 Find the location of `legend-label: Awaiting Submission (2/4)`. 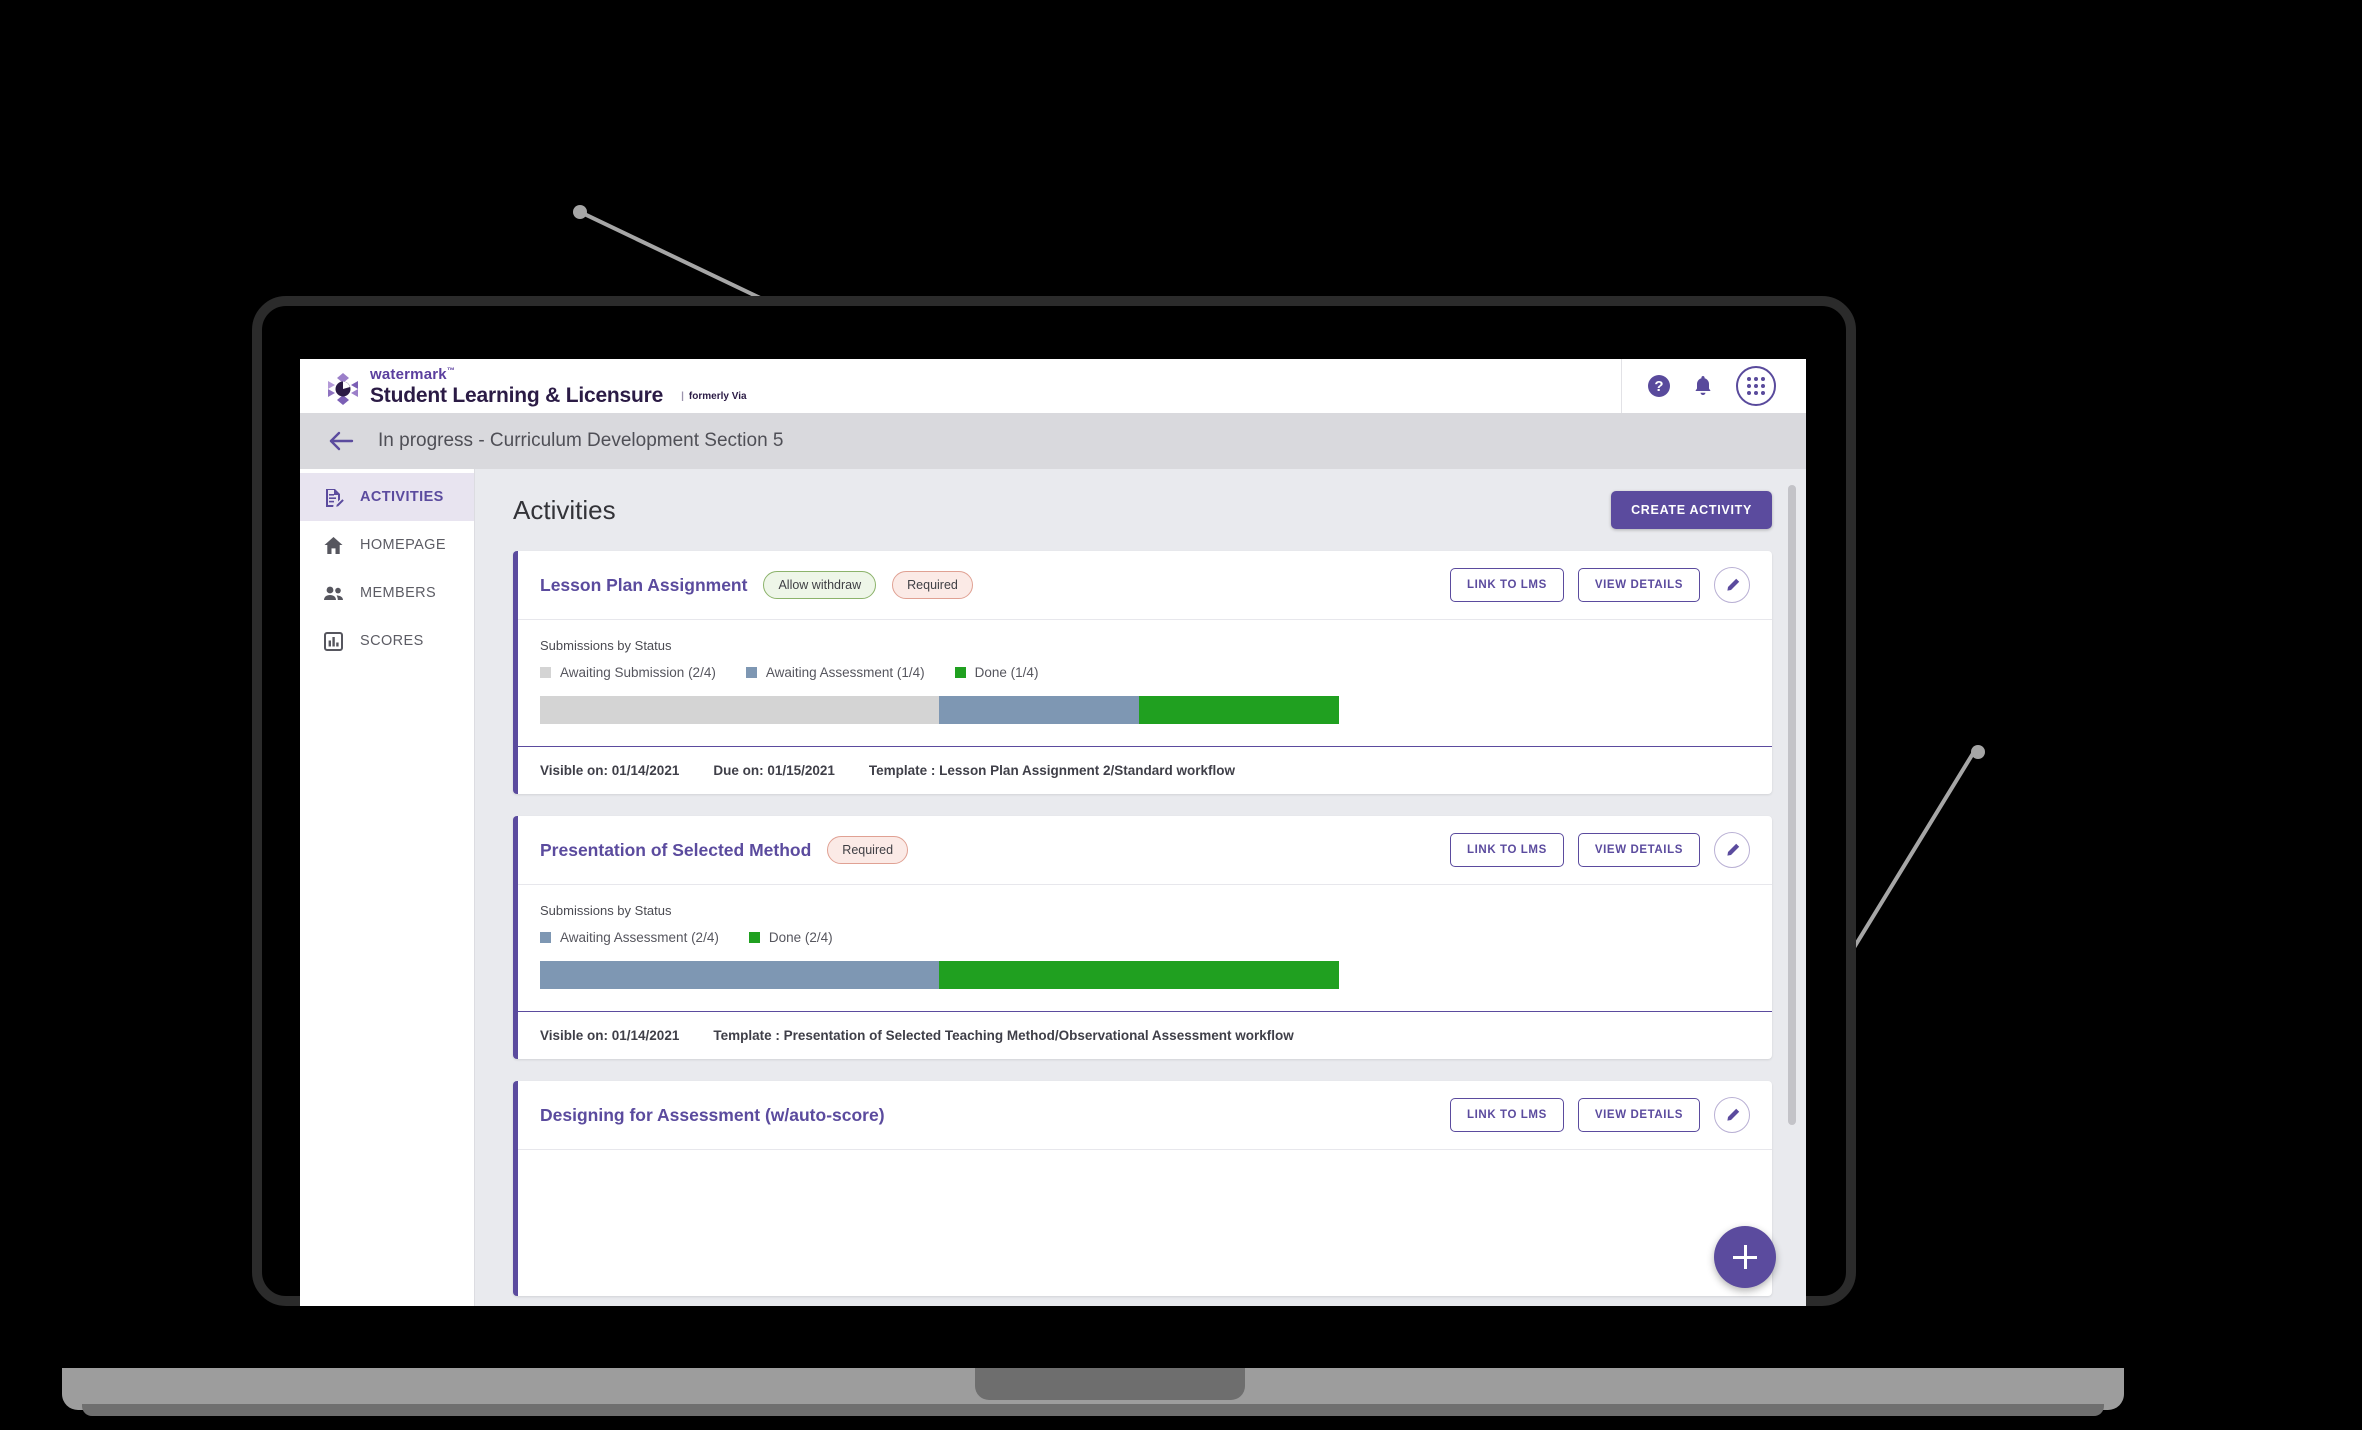

legend-label: Awaiting Submission (2/4) is located at coordinates (638, 672).